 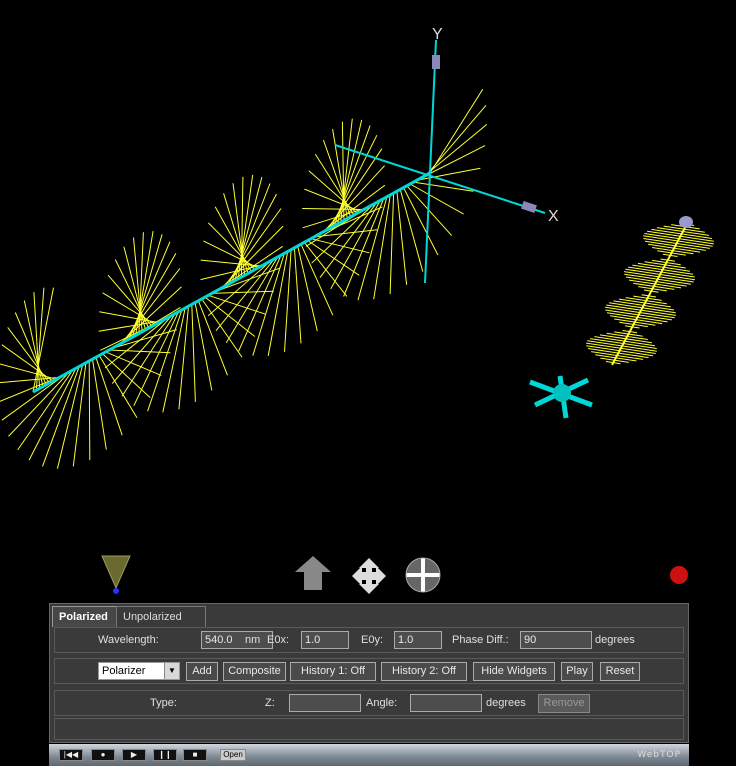 What do you see at coordinates (369, 729) in the screenshot?
I see `status-row` at bounding box center [369, 729].